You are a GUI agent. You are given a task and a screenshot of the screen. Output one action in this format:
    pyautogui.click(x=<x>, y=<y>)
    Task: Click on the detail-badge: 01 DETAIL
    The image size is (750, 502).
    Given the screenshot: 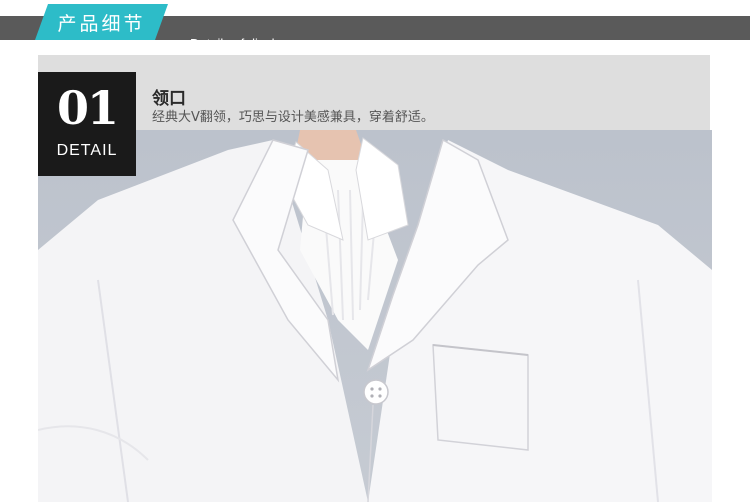 What is the action you would take?
    pyautogui.click(x=87, y=124)
    